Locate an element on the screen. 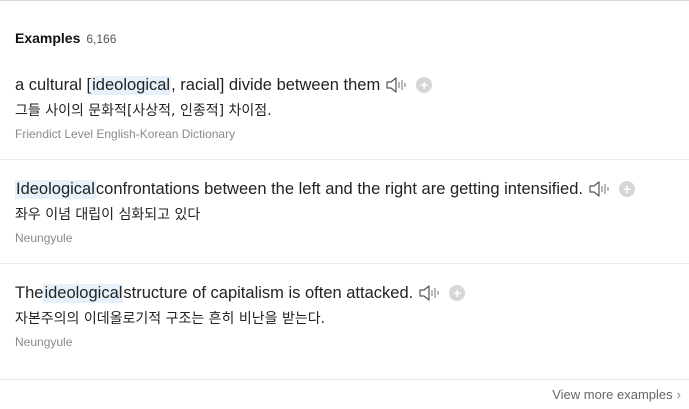 The width and height of the screenshot is (689, 409). chevron-right-icon: › is located at coordinates (678, 394).